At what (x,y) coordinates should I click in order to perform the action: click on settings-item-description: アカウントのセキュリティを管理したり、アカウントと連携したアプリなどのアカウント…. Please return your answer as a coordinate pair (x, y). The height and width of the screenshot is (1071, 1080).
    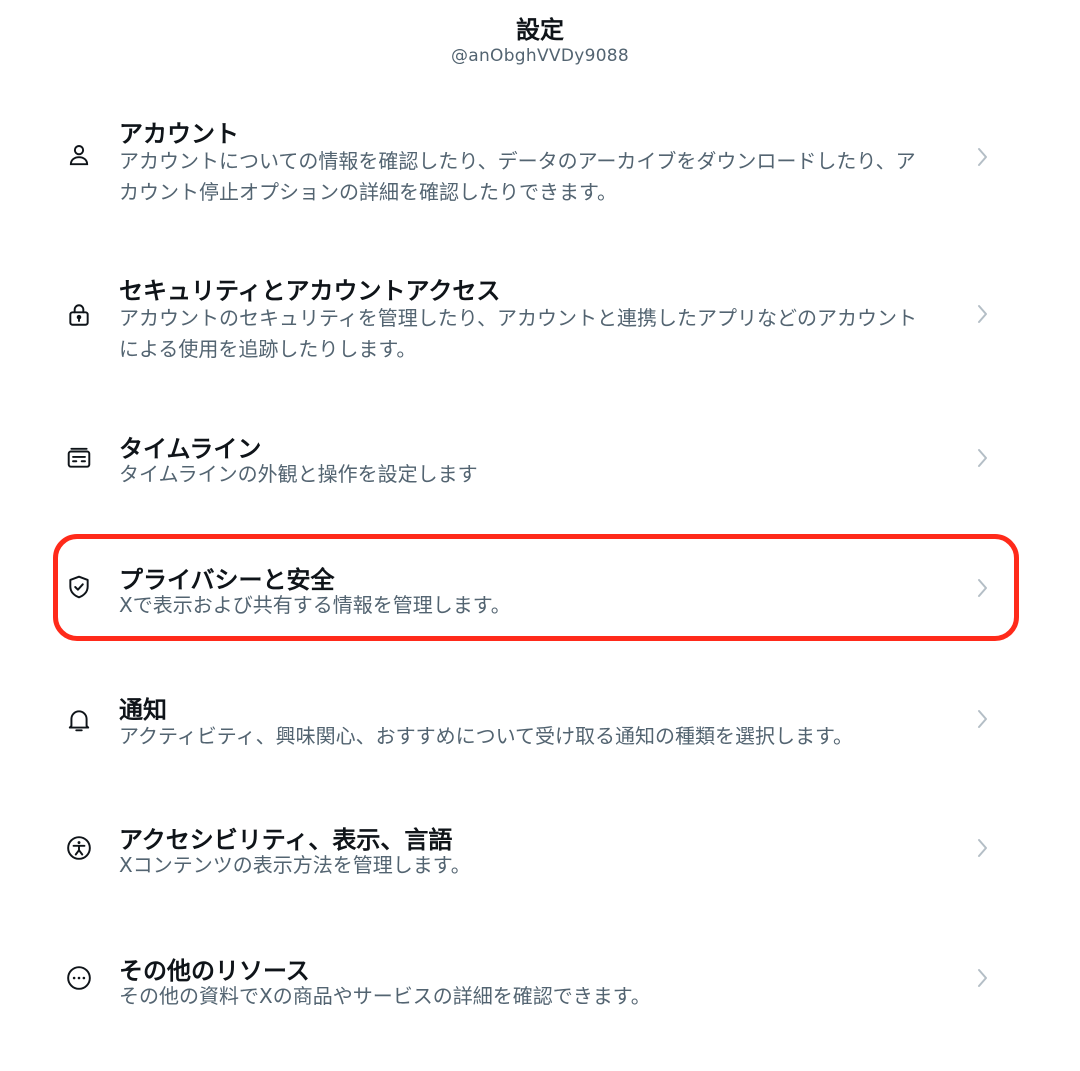
    Looking at the image, I should click on (518, 333).